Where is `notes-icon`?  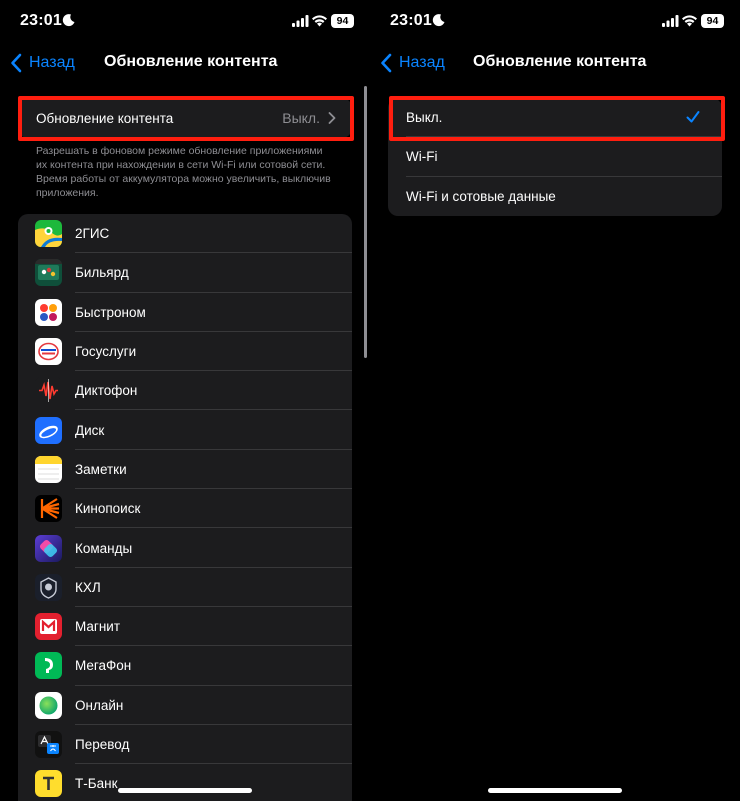 notes-icon is located at coordinates (48, 469).